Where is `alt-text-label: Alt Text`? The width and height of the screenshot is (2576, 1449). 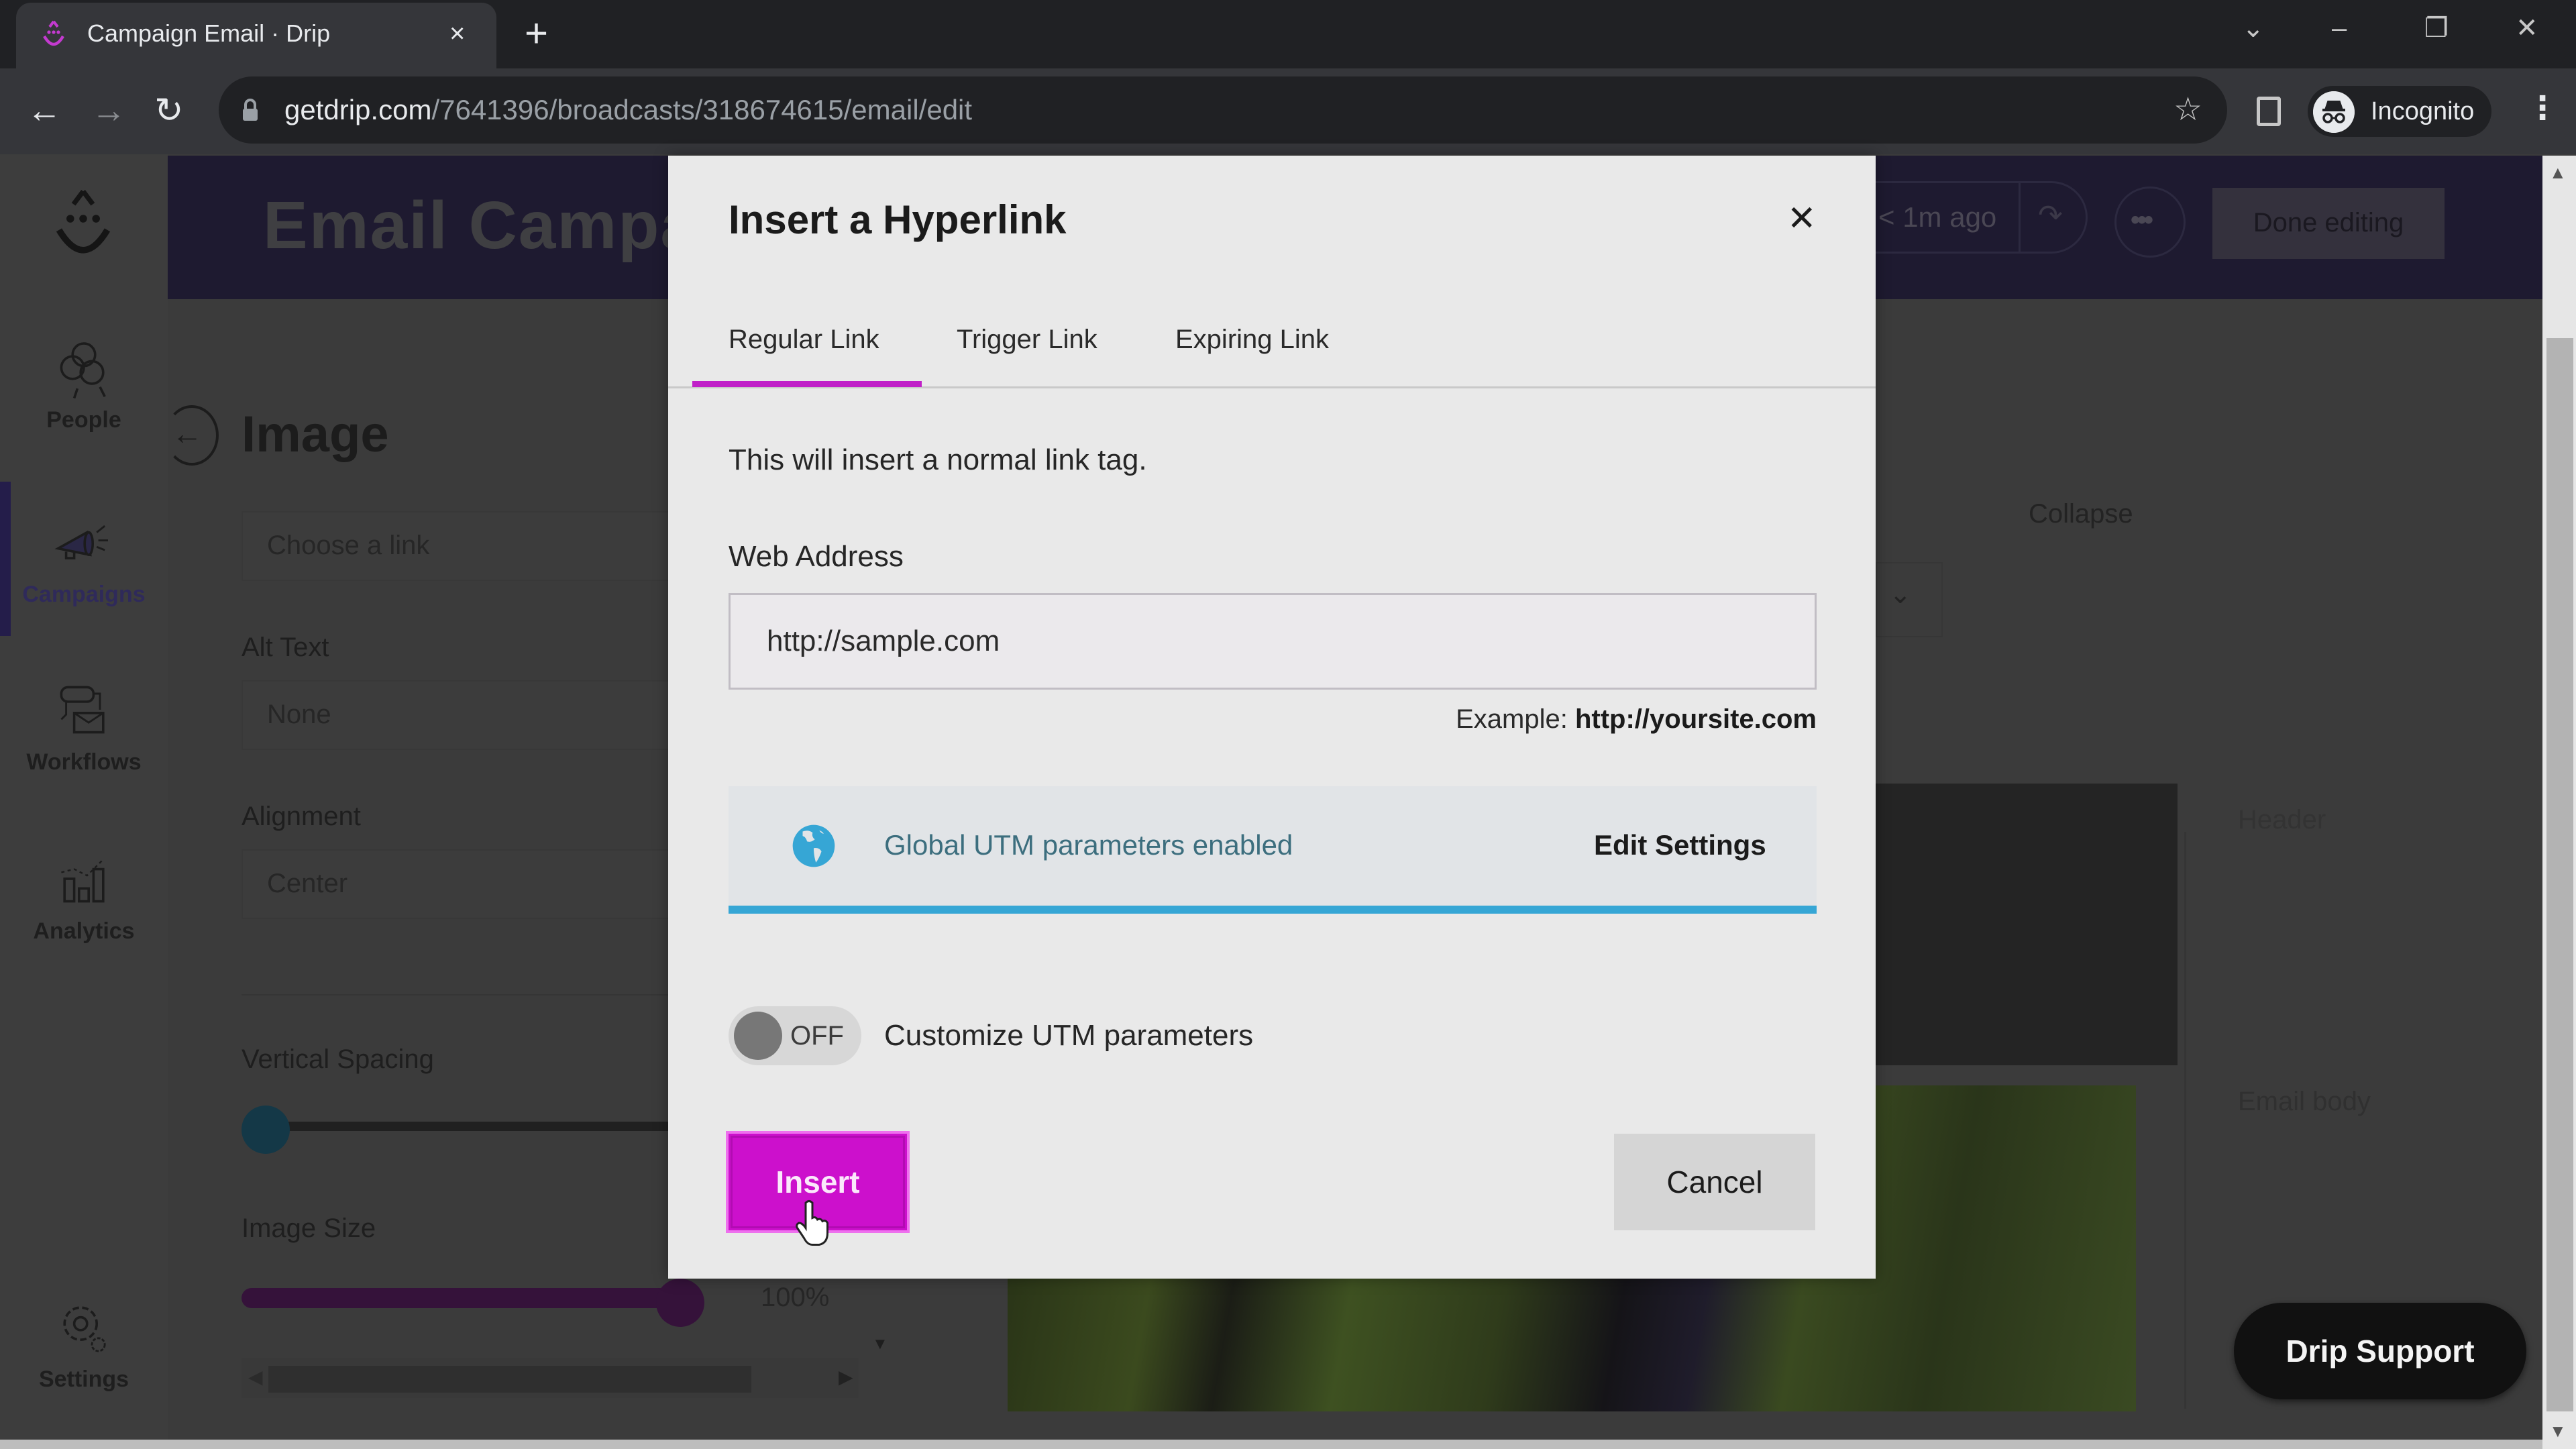
alt-text-label: Alt Text is located at coordinates (285, 647).